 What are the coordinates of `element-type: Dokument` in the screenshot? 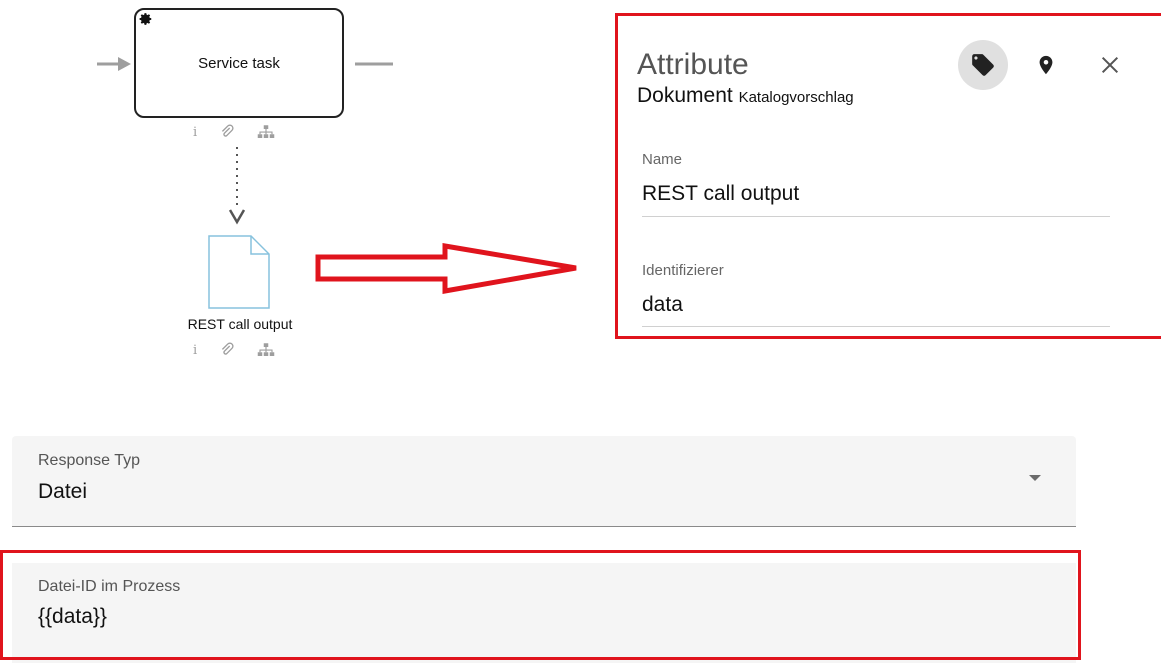 It's located at (685, 95).